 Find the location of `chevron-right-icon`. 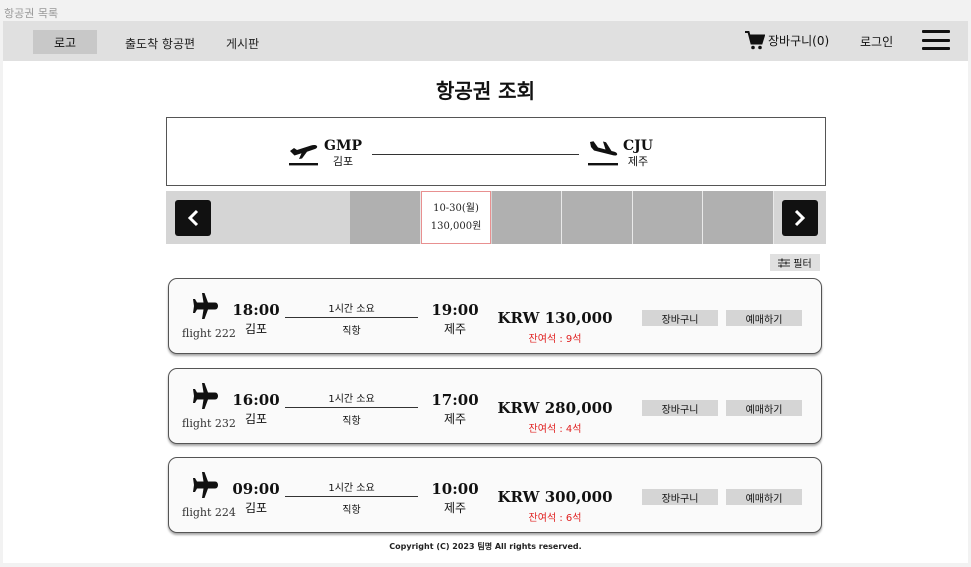

chevron-right-icon is located at coordinates (800, 218).